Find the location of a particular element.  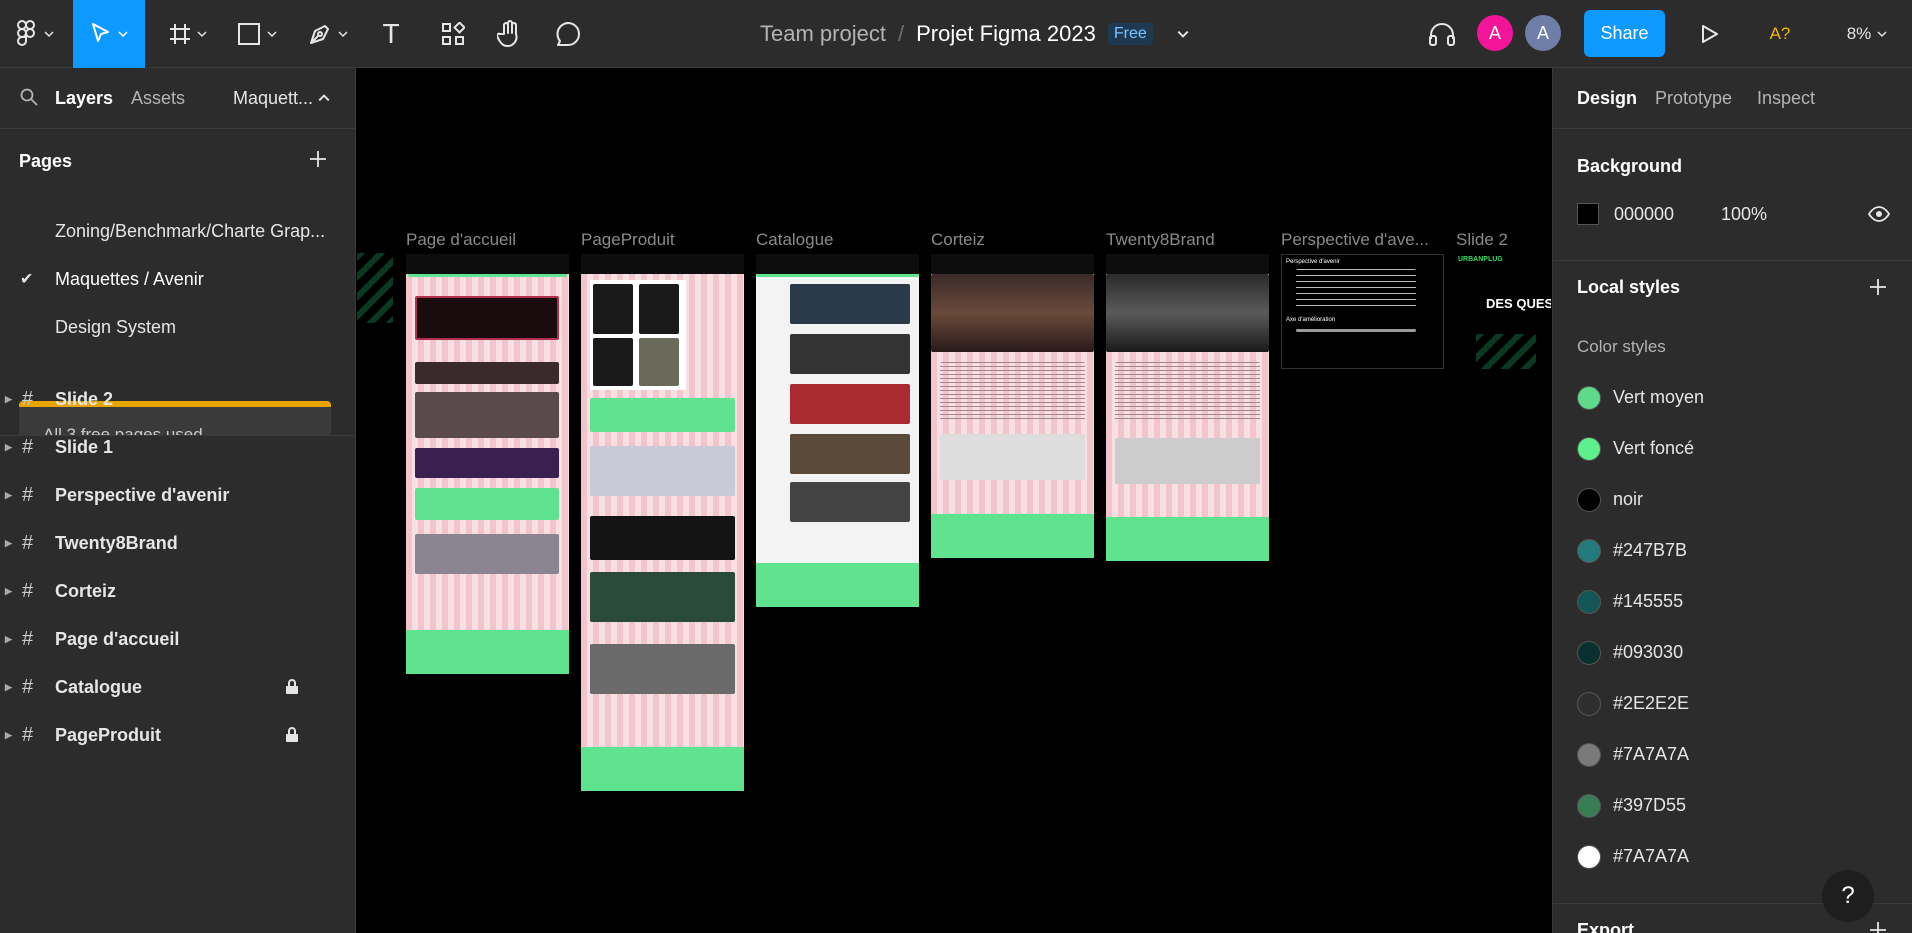

frame-label: PageProduit is located at coordinates (628, 240).